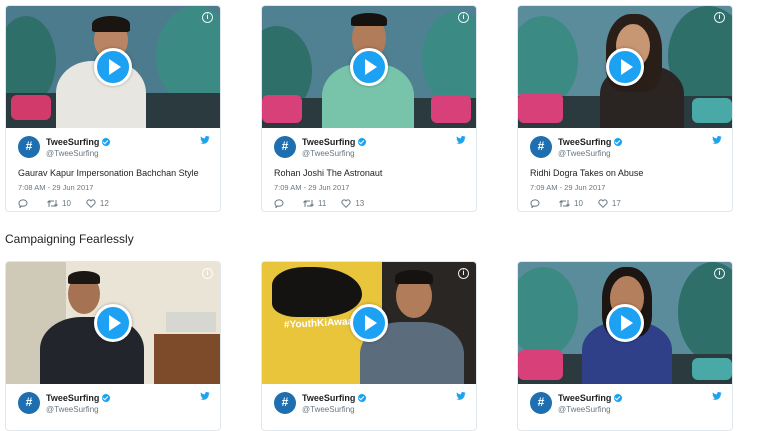 The image size is (759, 431). What do you see at coordinates (360, 203) in the screenshot?
I see `like-count: 13` at bounding box center [360, 203].